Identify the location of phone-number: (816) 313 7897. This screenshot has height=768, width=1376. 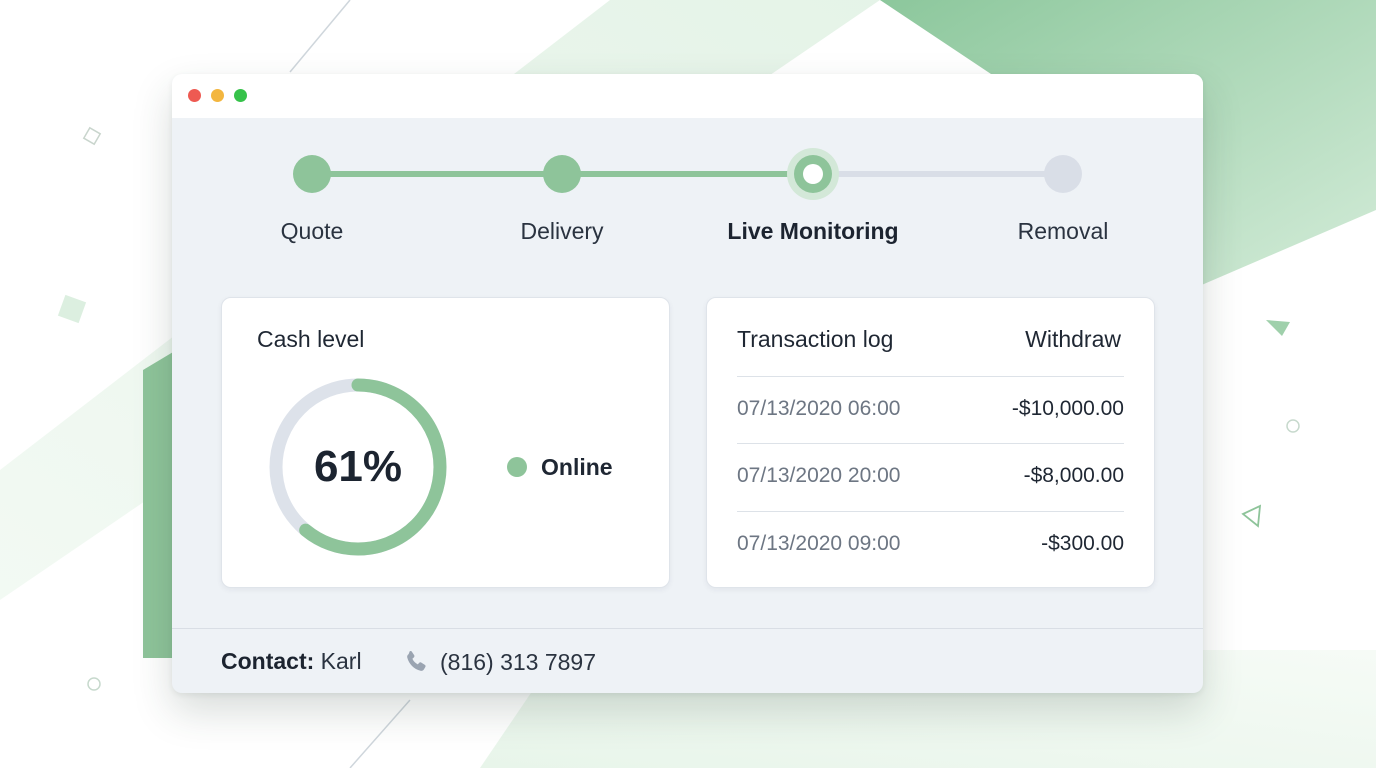
(518, 662).